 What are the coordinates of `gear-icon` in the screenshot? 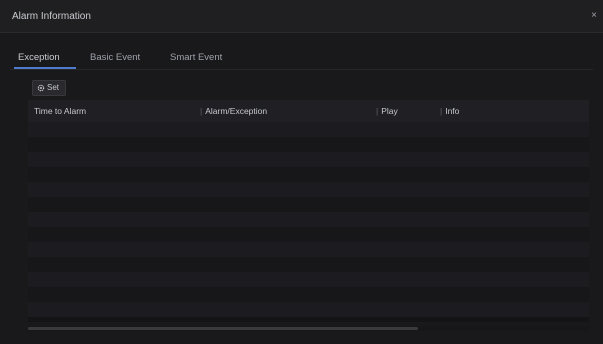 It's located at (41, 88).